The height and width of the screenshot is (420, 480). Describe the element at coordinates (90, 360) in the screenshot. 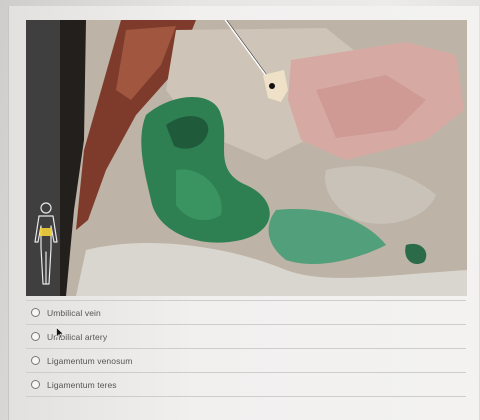

I see `option-label: Ligamentum venosum` at that location.